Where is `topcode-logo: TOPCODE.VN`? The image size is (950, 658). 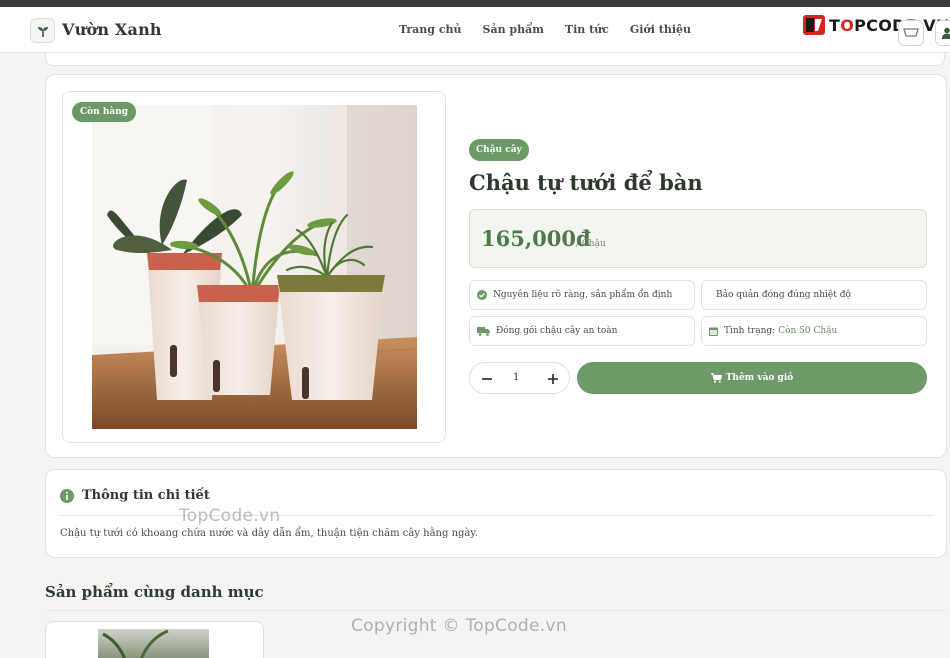 topcode-logo: TOPCODE.VN is located at coordinates (876, 25).